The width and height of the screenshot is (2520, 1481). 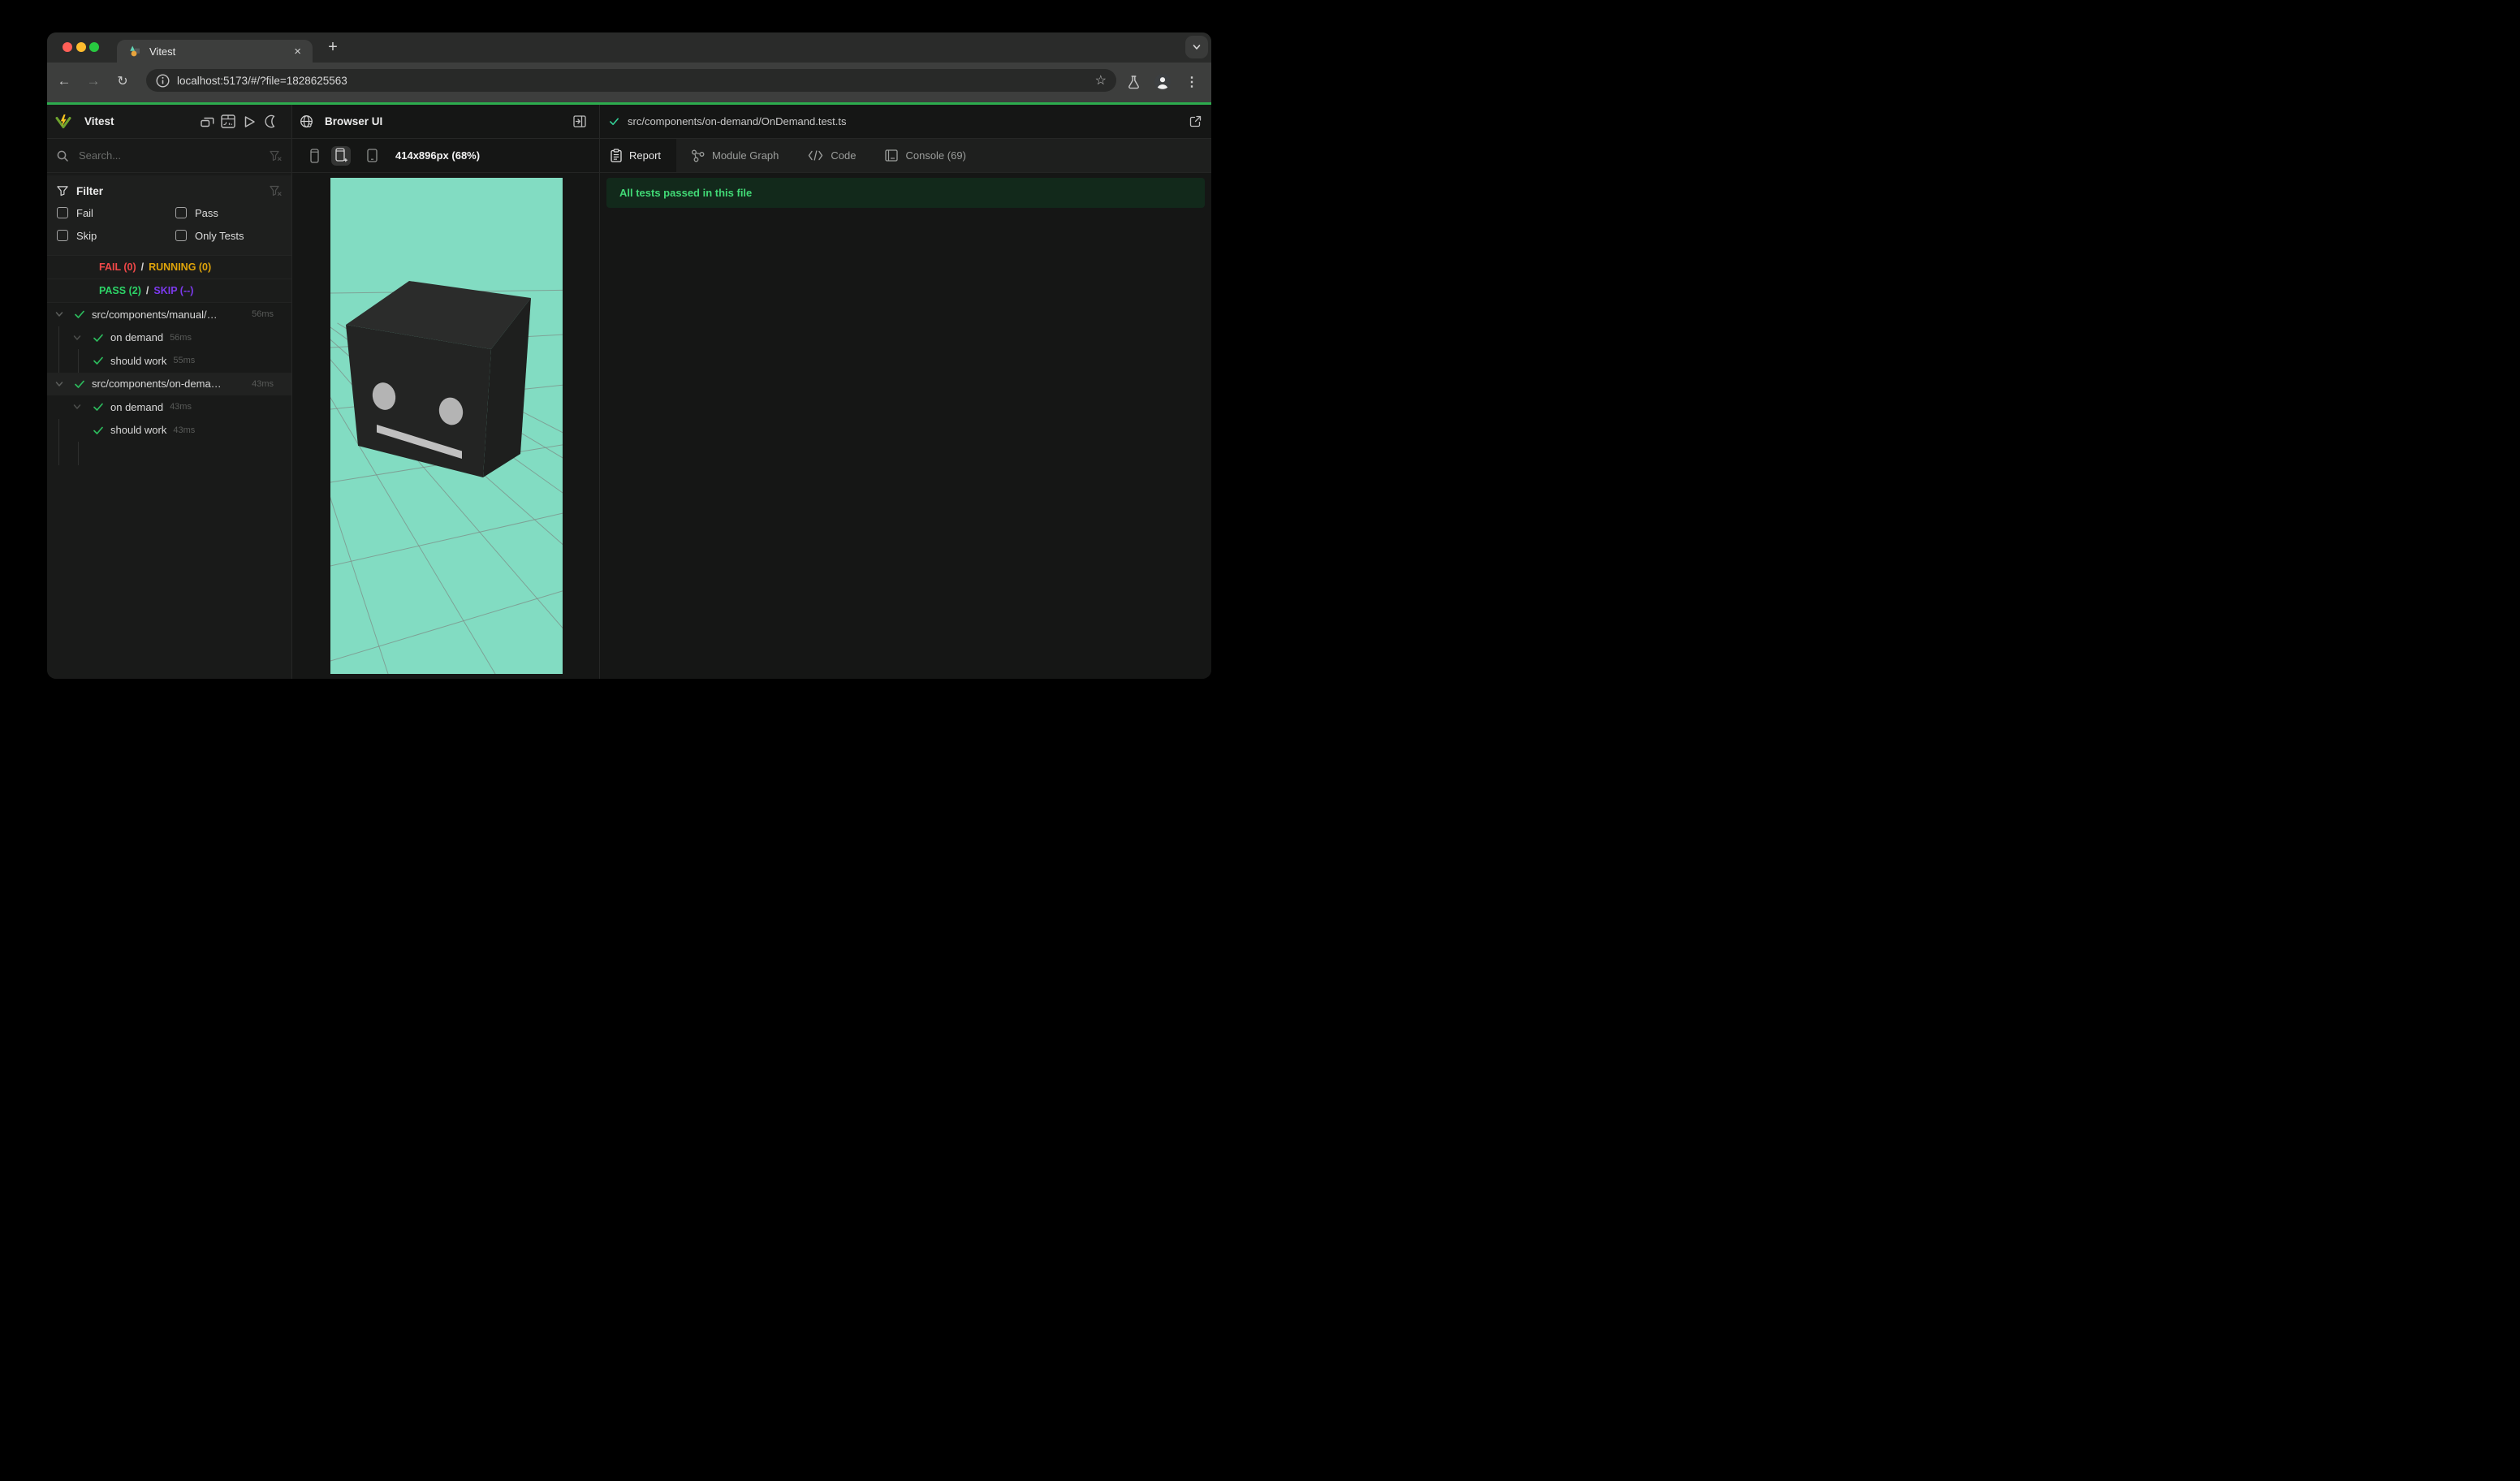 What do you see at coordinates (180, 267) in the screenshot?
I see `running-count: RUNNING (0)` at bounding box center [180, 267].